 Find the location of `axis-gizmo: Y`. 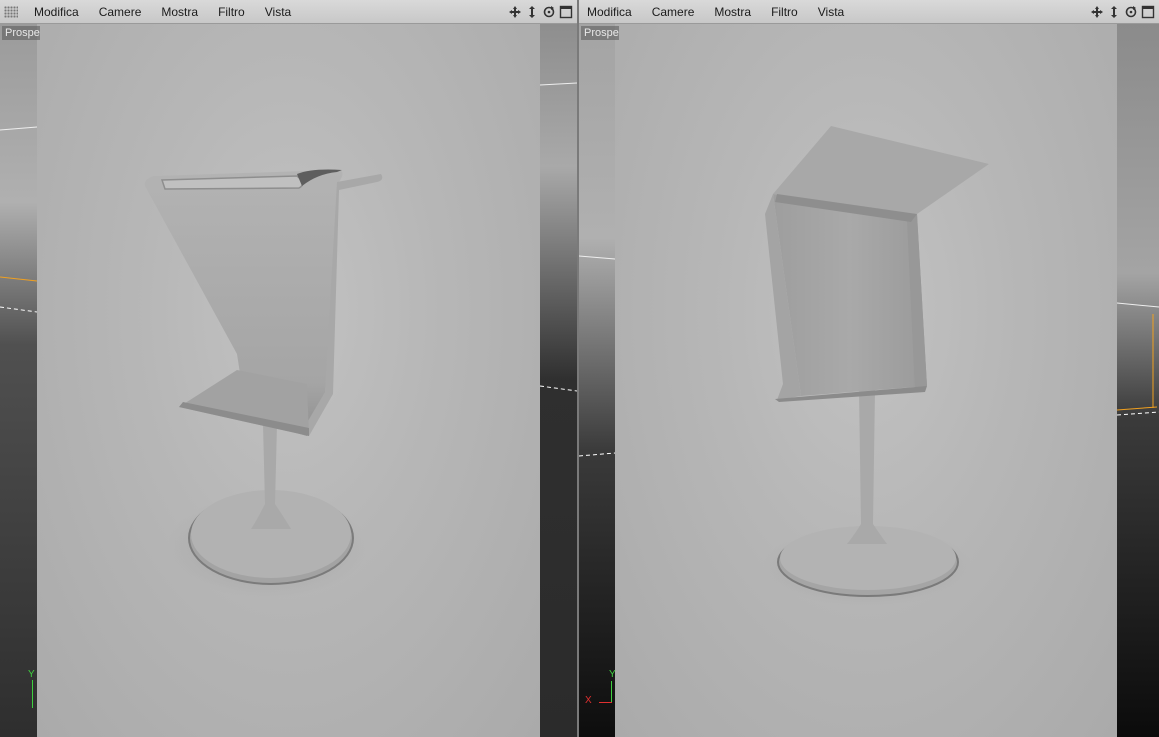

axis-gizmo: Y is located at coordinates (31, 688).